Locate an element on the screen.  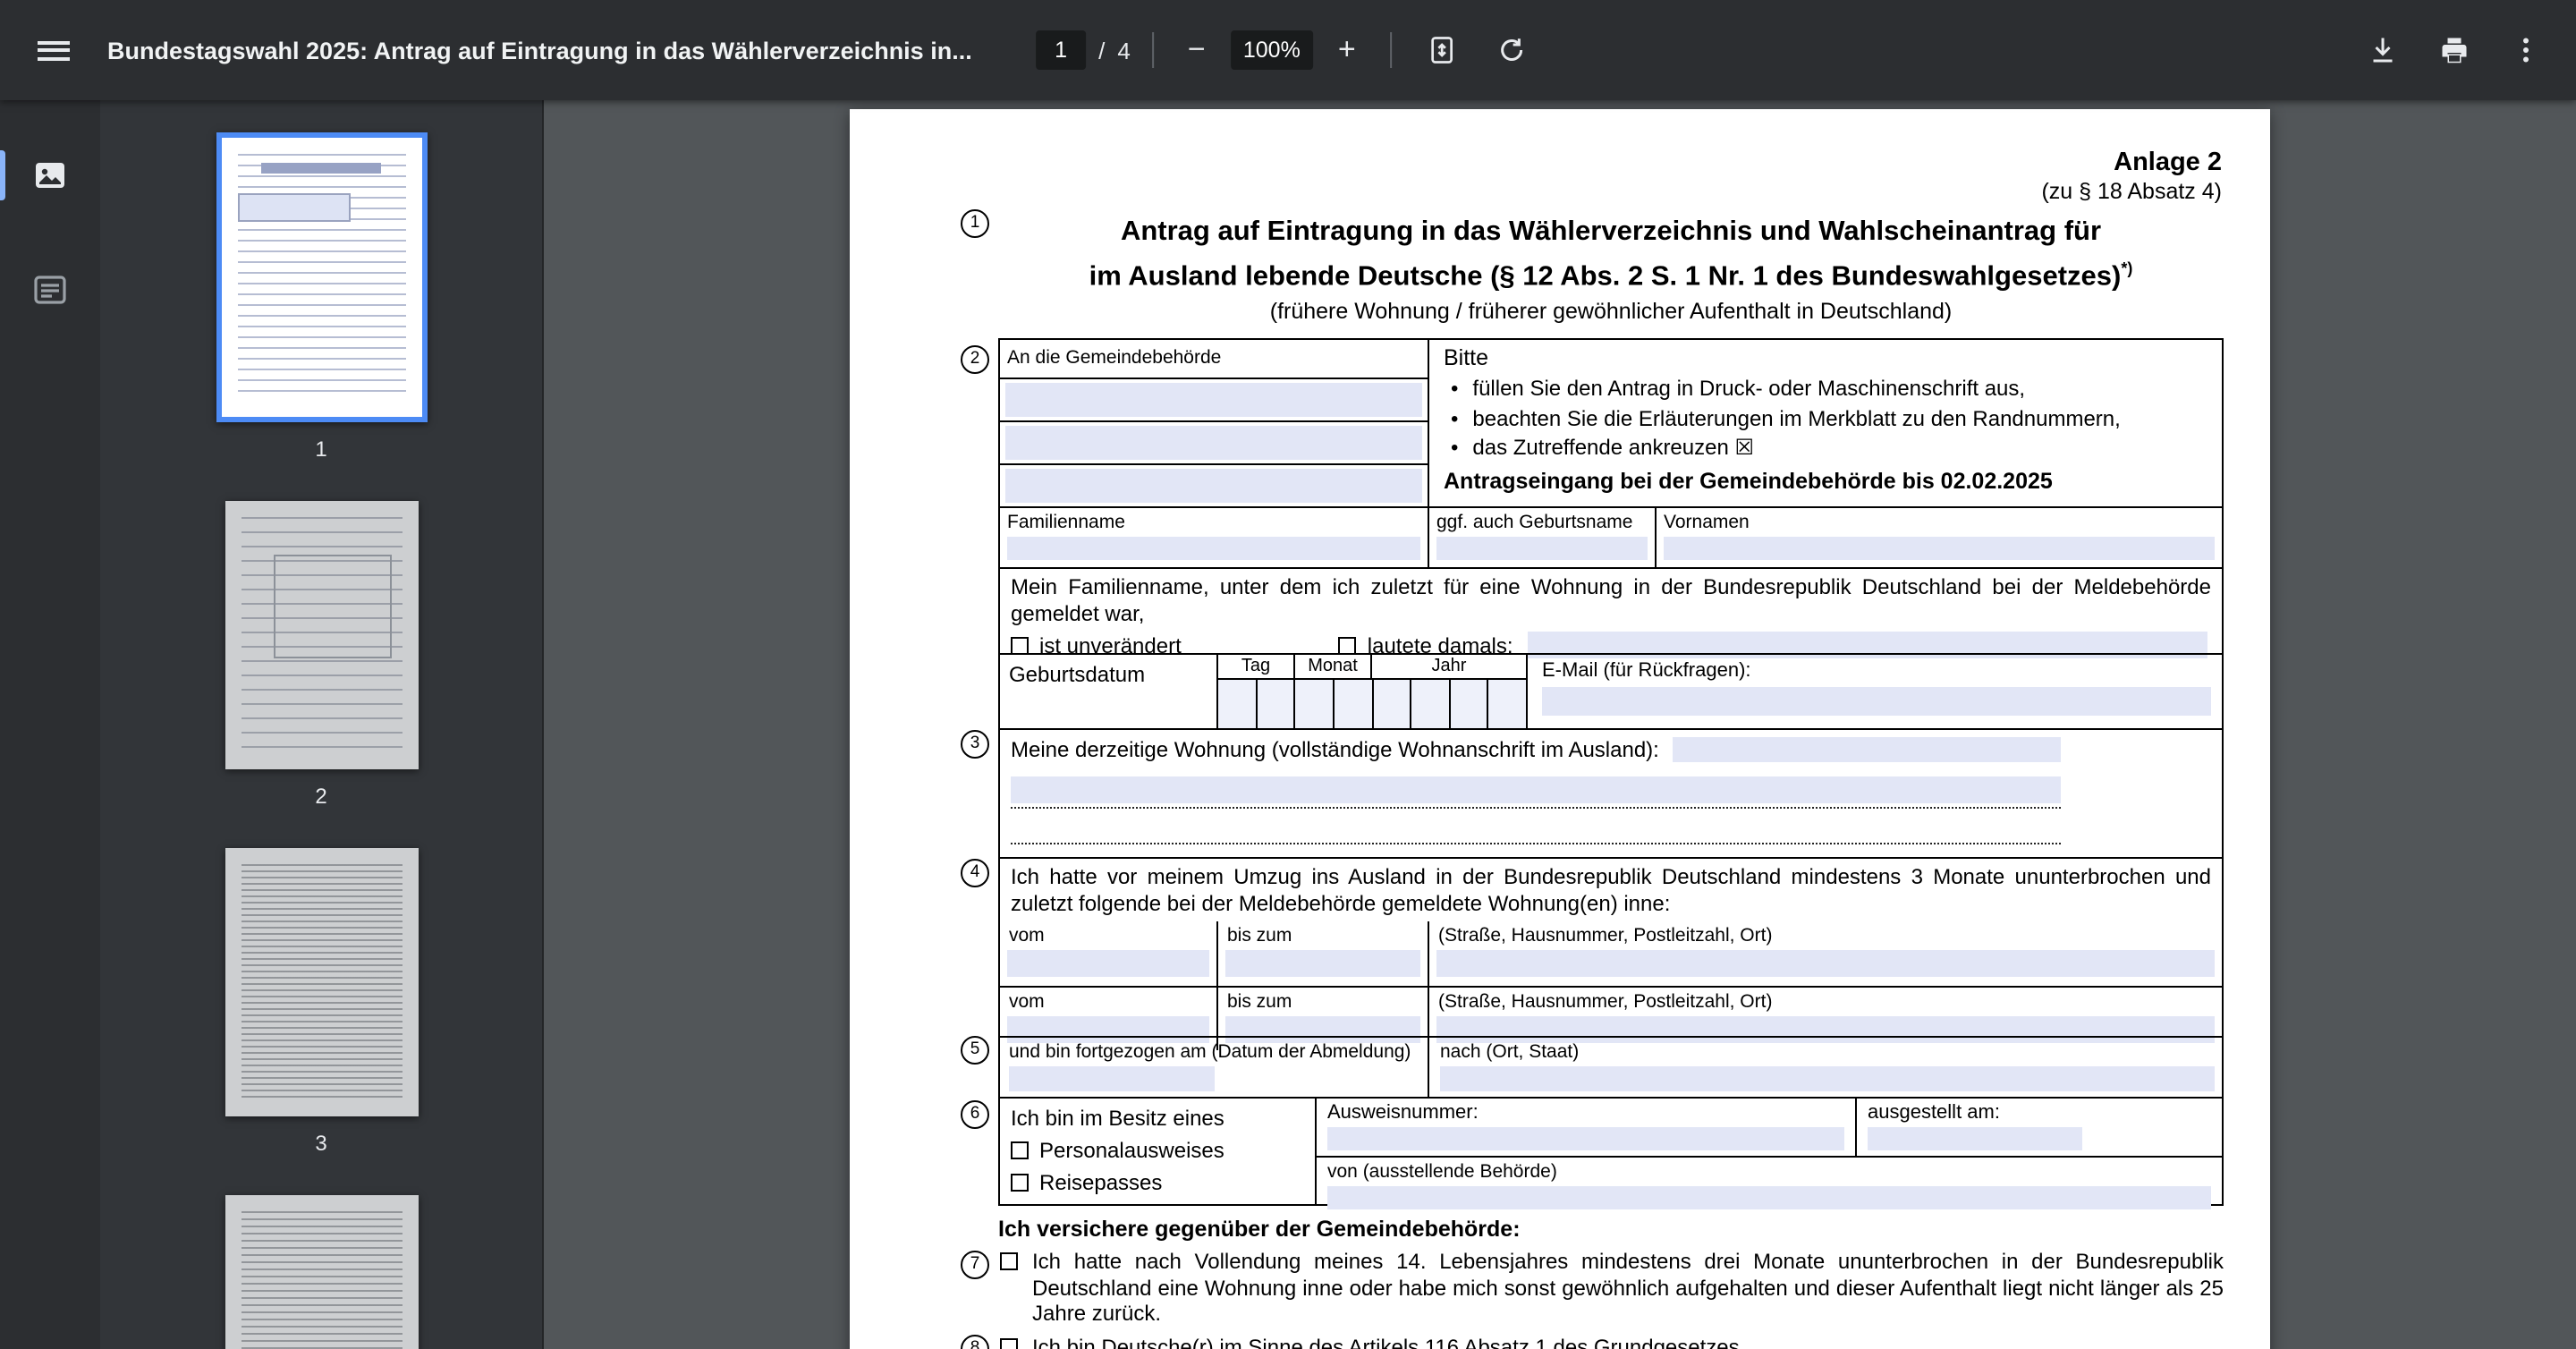
page-2-thumbnail is located at coordinates (321, 635).